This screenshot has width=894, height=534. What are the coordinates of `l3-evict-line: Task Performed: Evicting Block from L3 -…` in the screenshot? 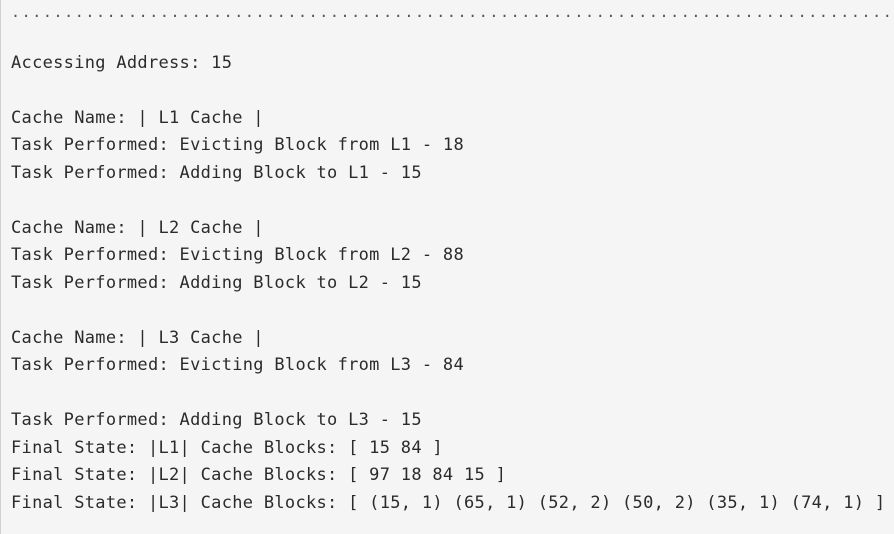 It's located at (237, 365).